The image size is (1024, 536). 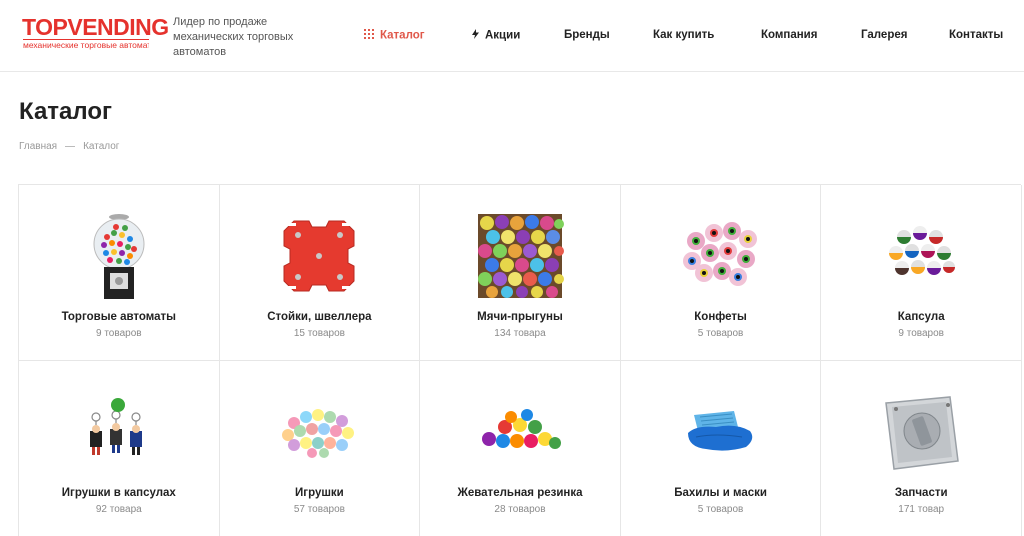 What do you see at coordinates (65, 111) in the screenshot?
I see `page-title: Каталог` at bounding box center [65, 111].